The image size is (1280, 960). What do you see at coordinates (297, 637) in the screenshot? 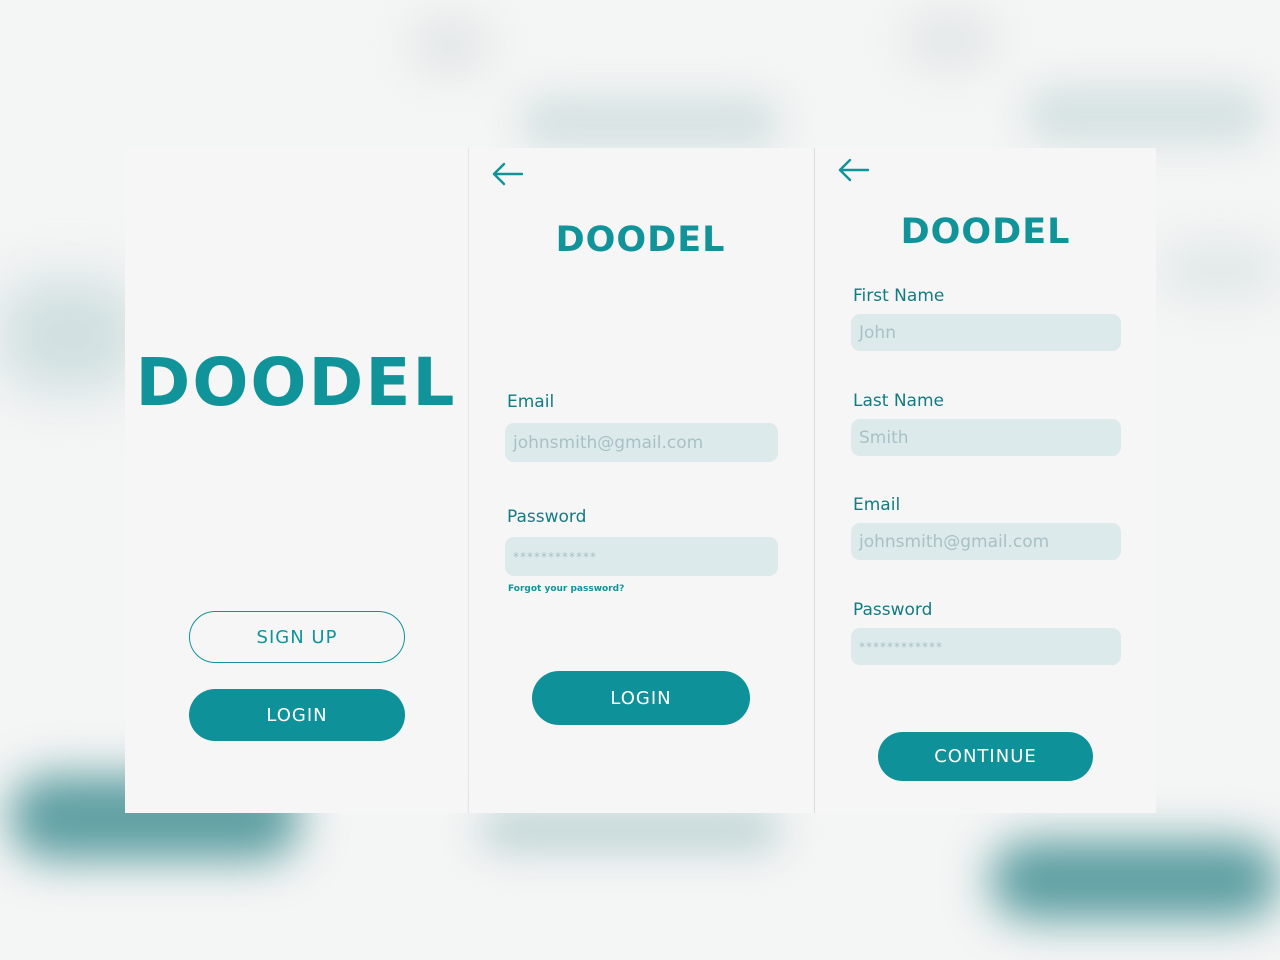
I see `signup-button: SIGN UP` at bounding box center [297, 637].